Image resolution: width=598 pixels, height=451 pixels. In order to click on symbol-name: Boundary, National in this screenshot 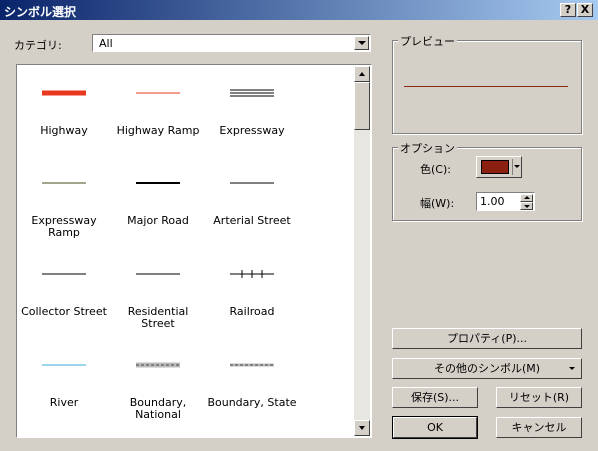, I will do `click(158, 408)`.